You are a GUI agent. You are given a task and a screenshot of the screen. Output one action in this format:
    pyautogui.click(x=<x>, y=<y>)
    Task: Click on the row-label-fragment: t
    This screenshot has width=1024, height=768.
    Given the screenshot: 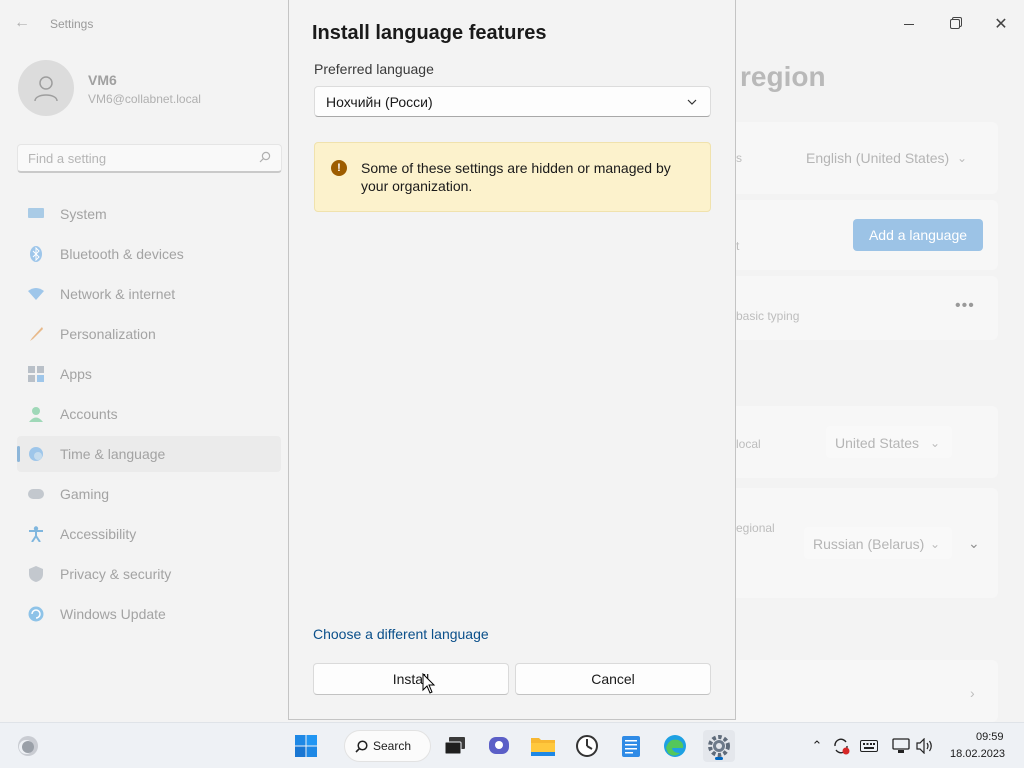 What is the action you would take?
    pyautogui.click(x=738, y=246)
    